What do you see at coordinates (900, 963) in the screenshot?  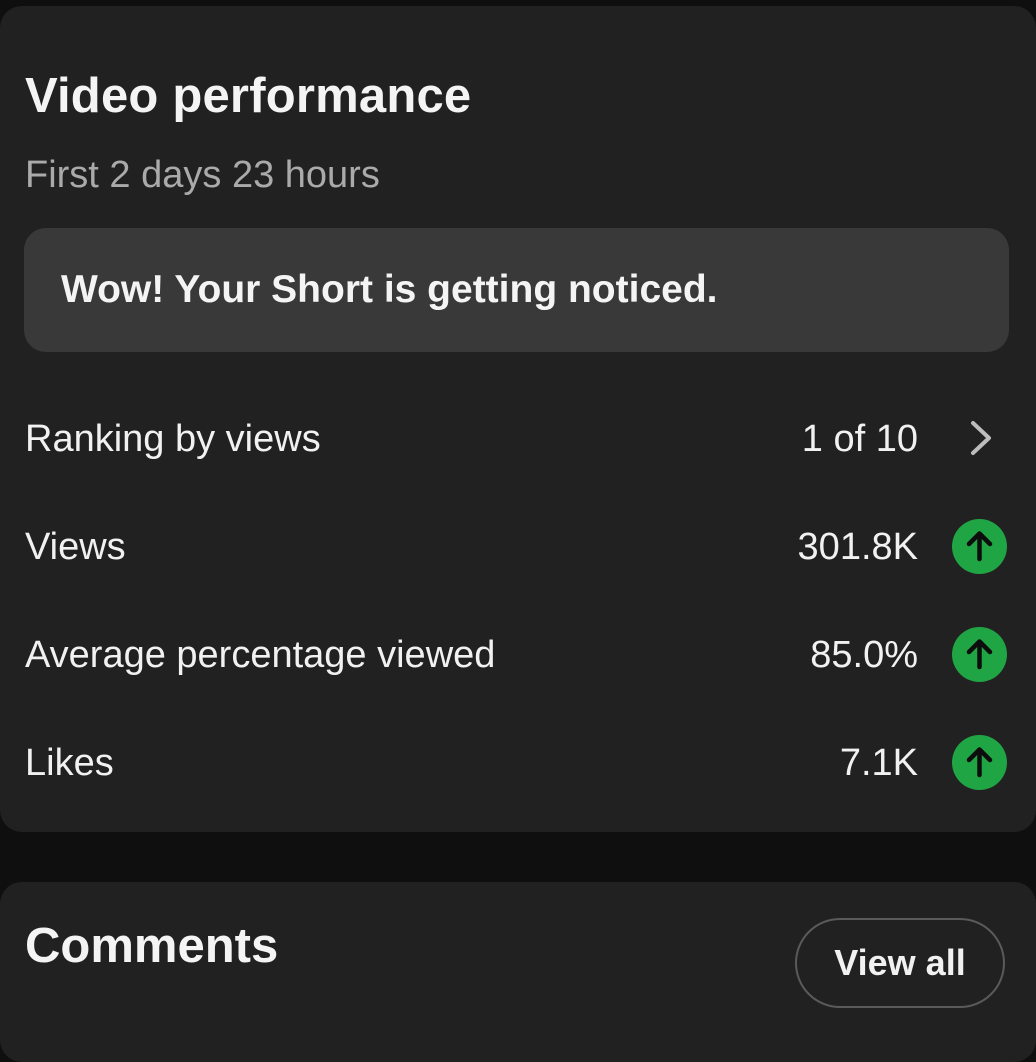 I see `view-all-comments-button: View all` at bounding box center [900, 963].